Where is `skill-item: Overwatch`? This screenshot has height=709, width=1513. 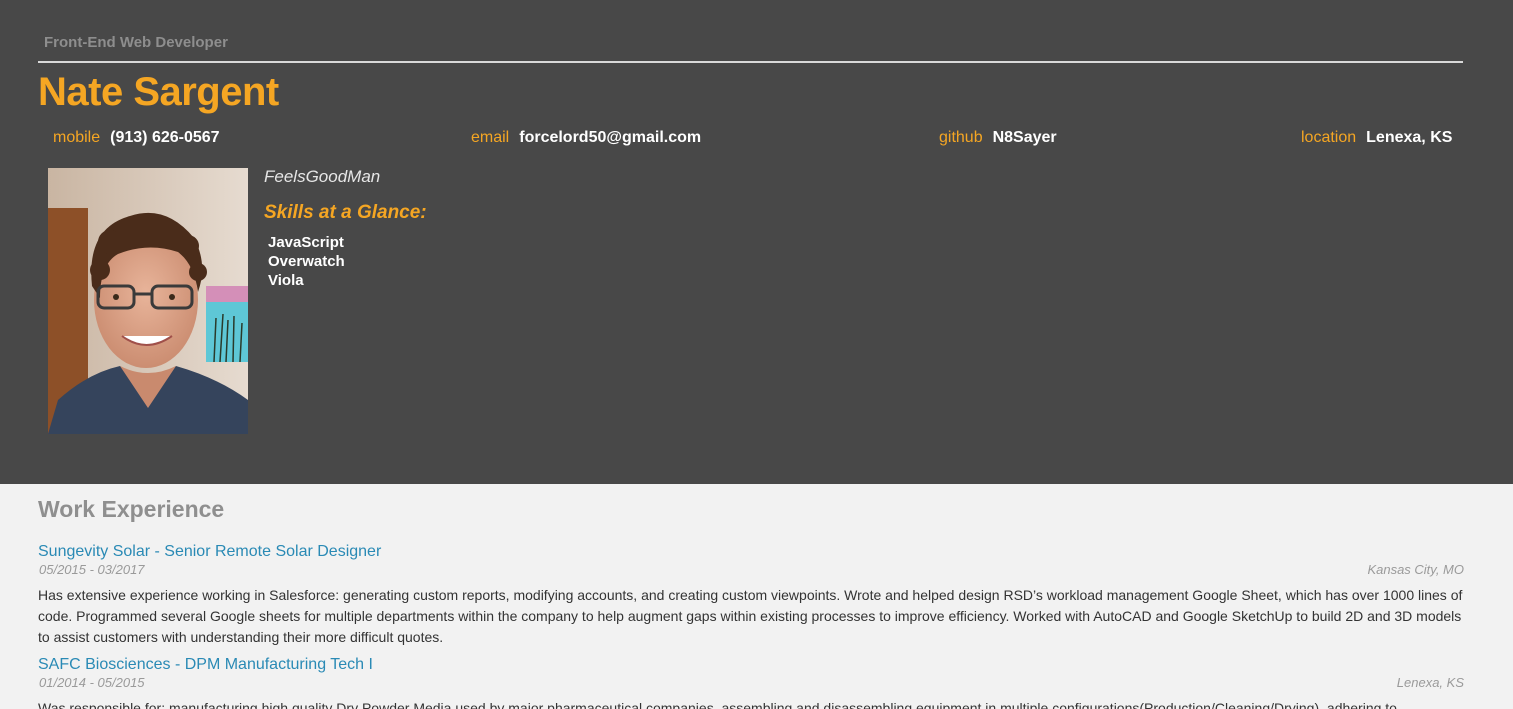
skill-item: Overwatch is located at coordinates (306, 261).